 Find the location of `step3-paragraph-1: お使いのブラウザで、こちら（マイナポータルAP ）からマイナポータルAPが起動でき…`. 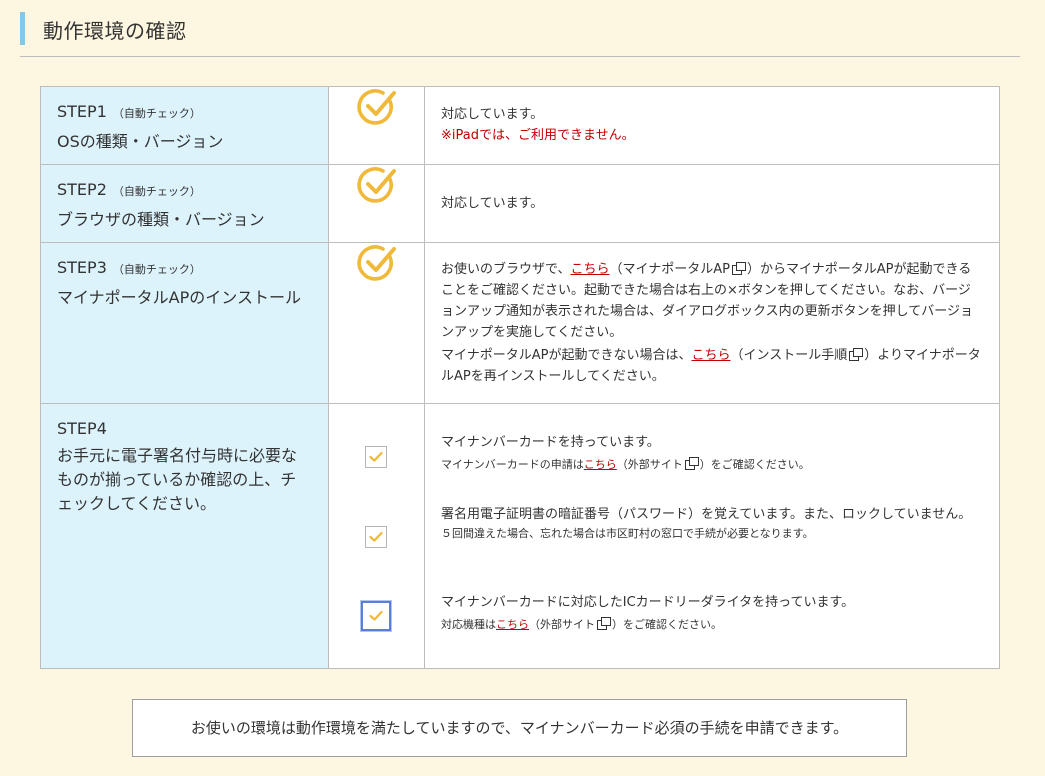

step3-paragraph-1: お使いのブラウザで、こちら（マイナポータルAP ）からマイナポータルAPが起動でき… is located at coordinates (712, 301).